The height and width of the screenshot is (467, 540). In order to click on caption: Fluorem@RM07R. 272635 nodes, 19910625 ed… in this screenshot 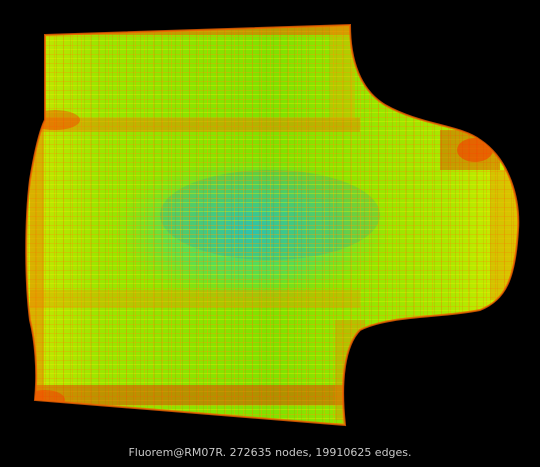, I will do `click(270, 452)`.